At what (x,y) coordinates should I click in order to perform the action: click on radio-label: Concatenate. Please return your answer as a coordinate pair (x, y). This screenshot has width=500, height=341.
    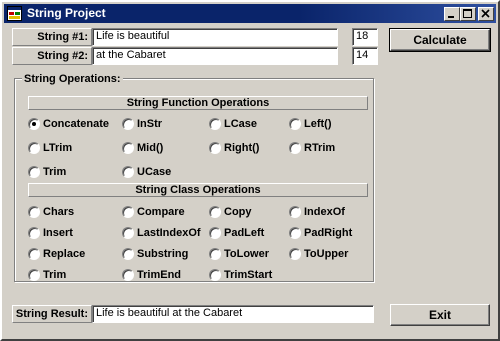
    Looking at the image, I should click on (76, 124).